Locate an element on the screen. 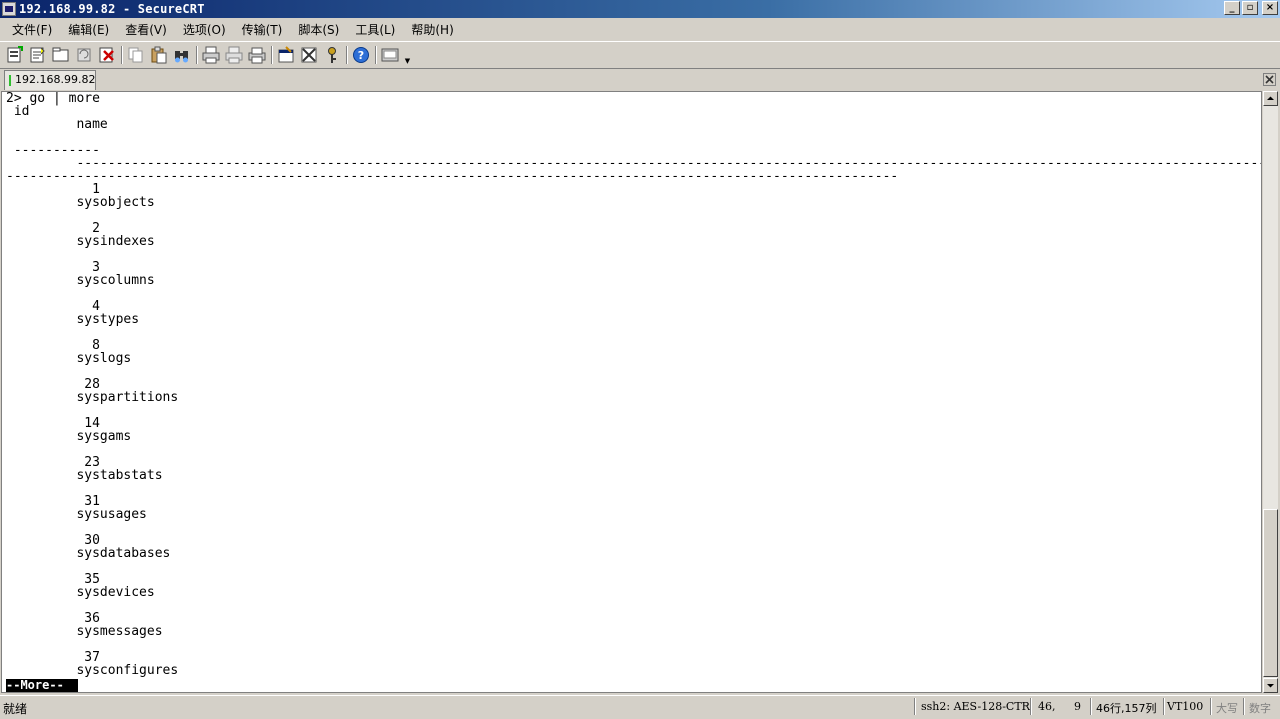 This screenshot has width=1280, height=719. status-cursor-col: 9 is located at coordinates (1077, 706).